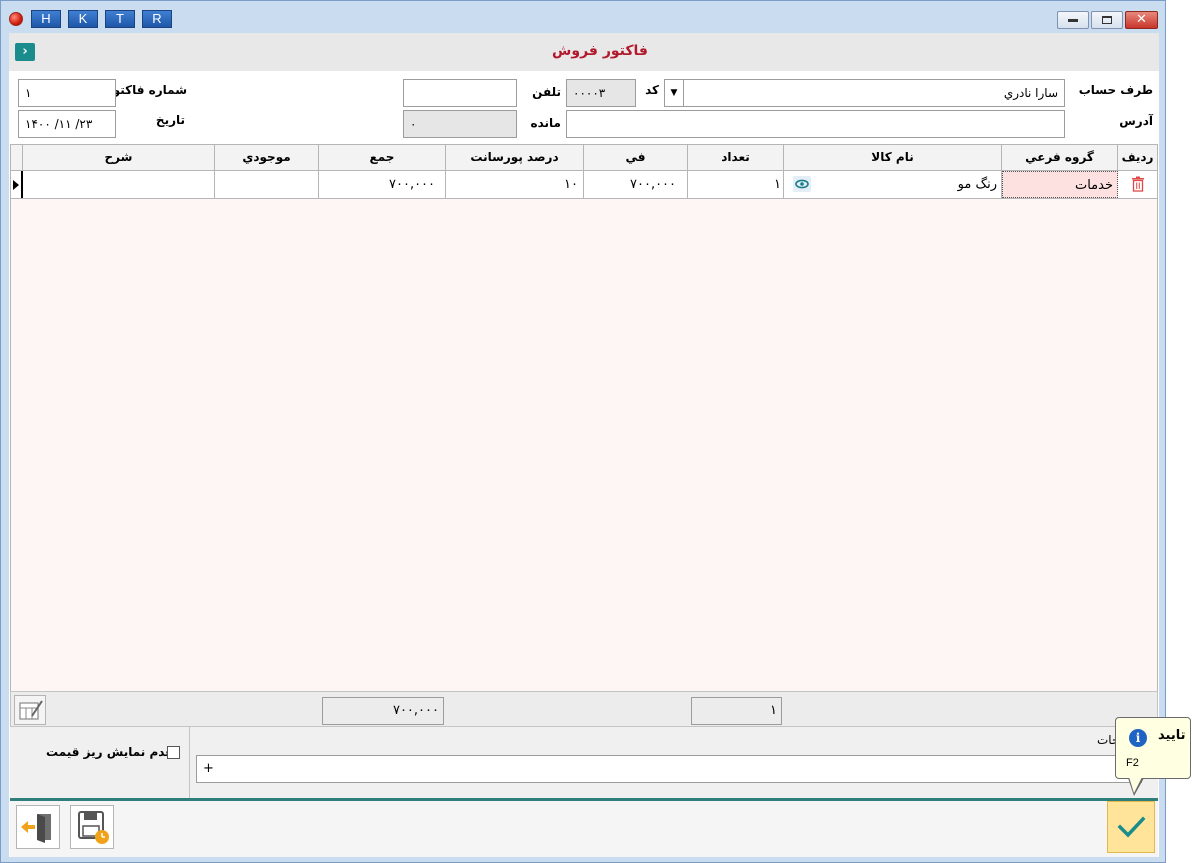 The image size is (1192, 863). I want to click on column-product-name: نام كالا, so click(893, 157).